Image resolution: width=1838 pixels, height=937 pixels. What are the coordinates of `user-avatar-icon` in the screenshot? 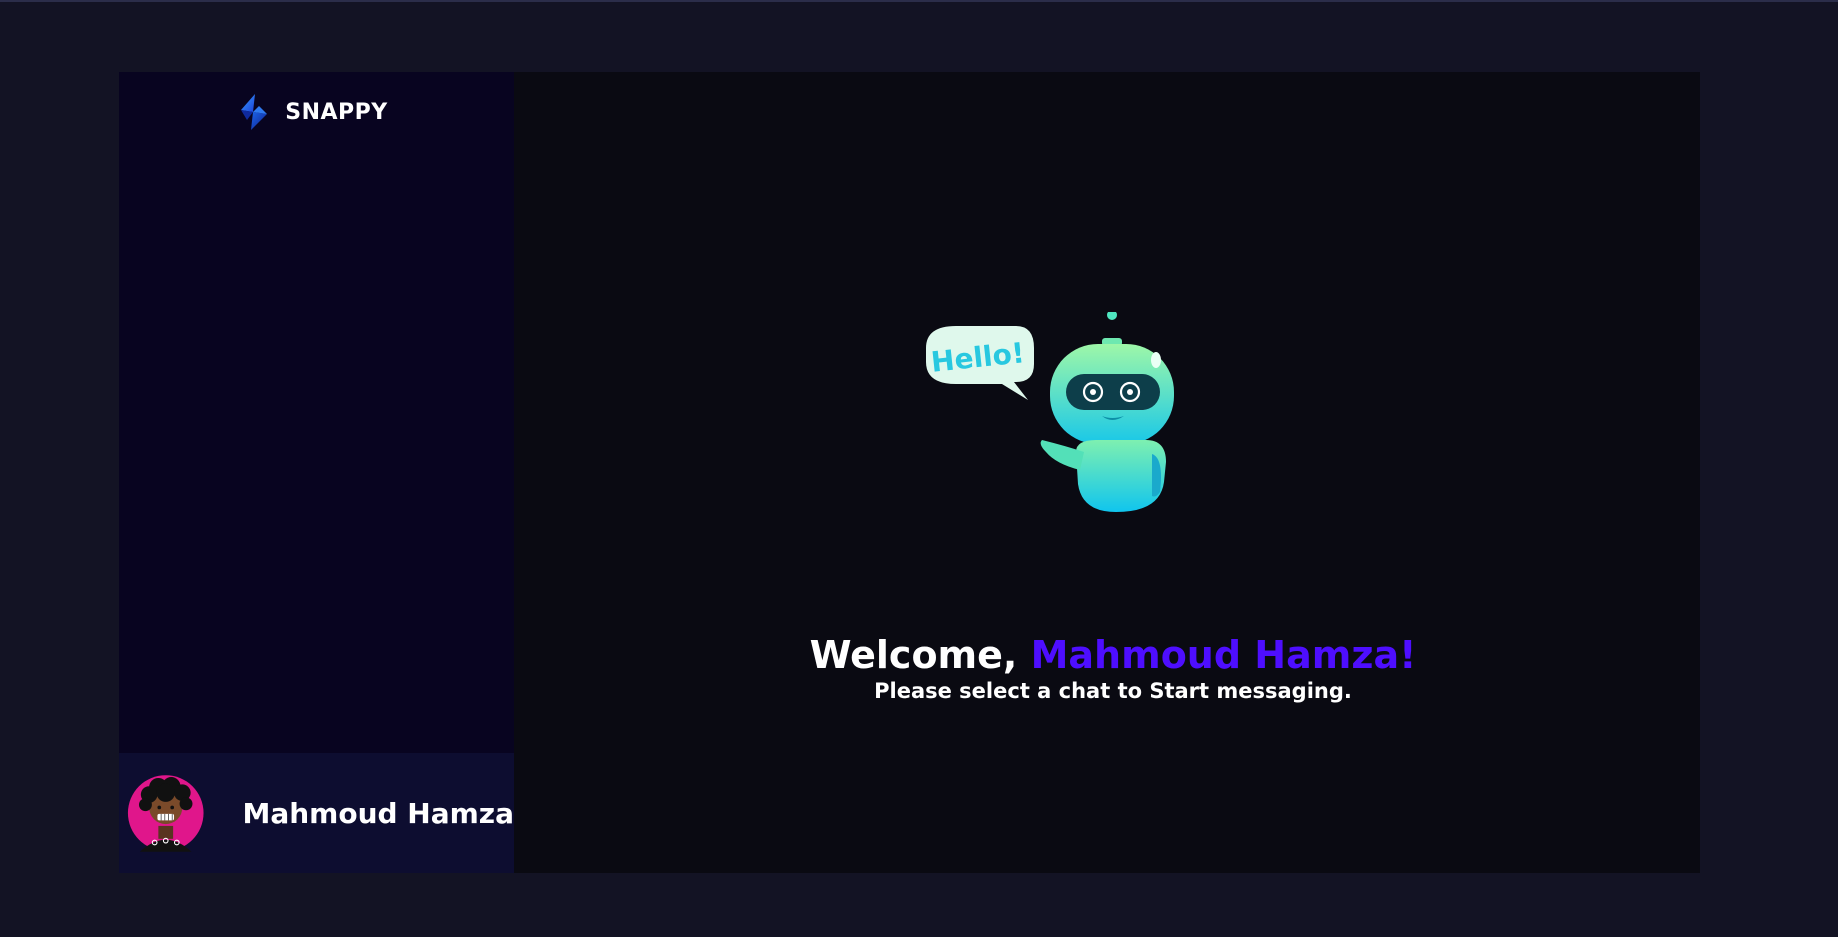 It's located at (165, 813).